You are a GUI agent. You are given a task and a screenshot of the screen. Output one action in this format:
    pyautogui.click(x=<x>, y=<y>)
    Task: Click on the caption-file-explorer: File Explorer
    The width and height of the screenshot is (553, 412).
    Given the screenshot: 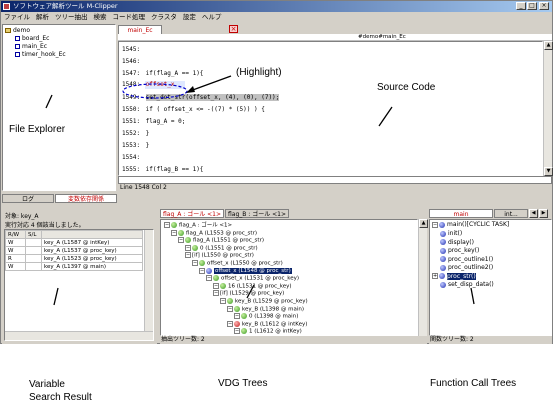 What is the action you would take?
    pyautogui.click(x=37, y=129)
    